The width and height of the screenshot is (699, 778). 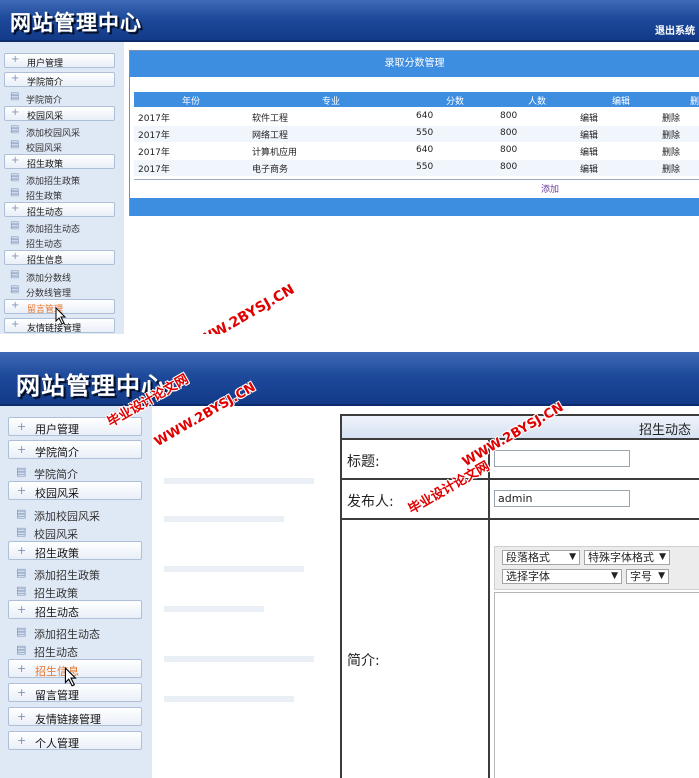 I want to click on publisher-input, so click(x=562, y=498).